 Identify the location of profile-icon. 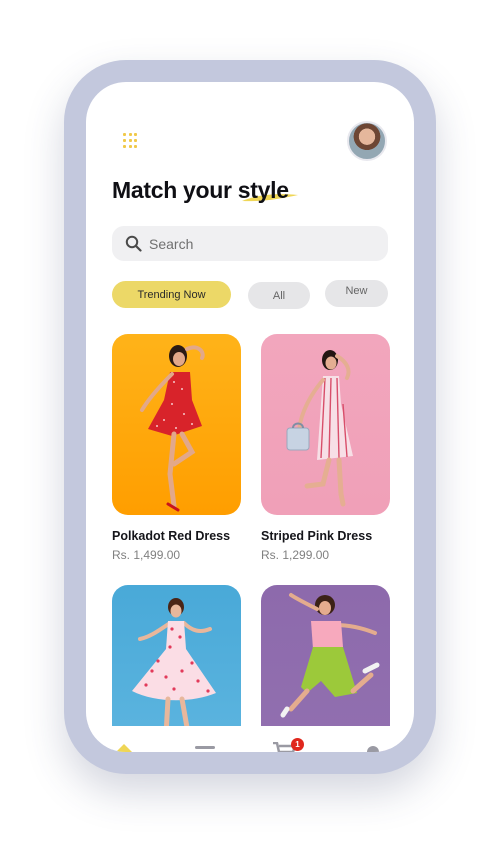
(373, 749).